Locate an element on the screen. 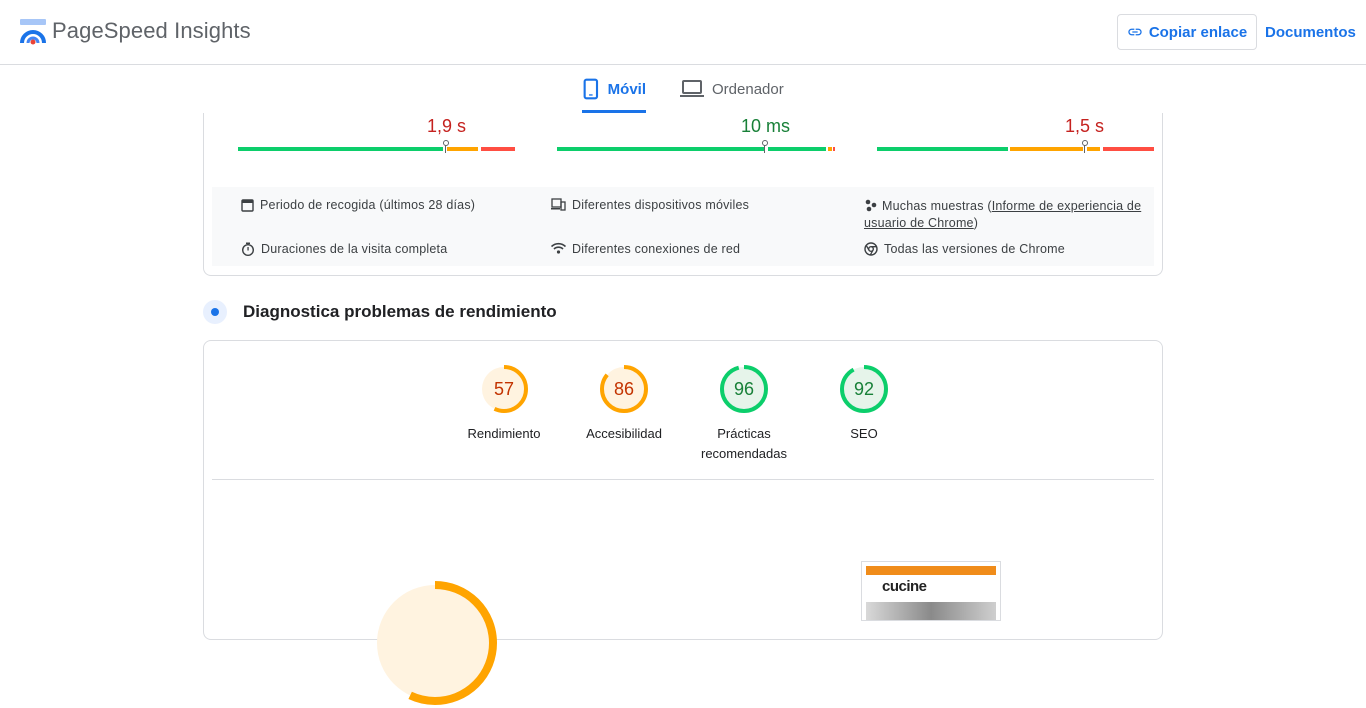 This screenshot has width=1366, height=708. smartphone-icon is located at coordinates (591, 89).